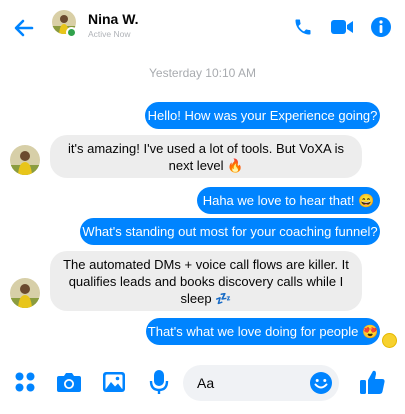 The image size is (405, 414). I want to click on phone-icon, so click(303, 27).